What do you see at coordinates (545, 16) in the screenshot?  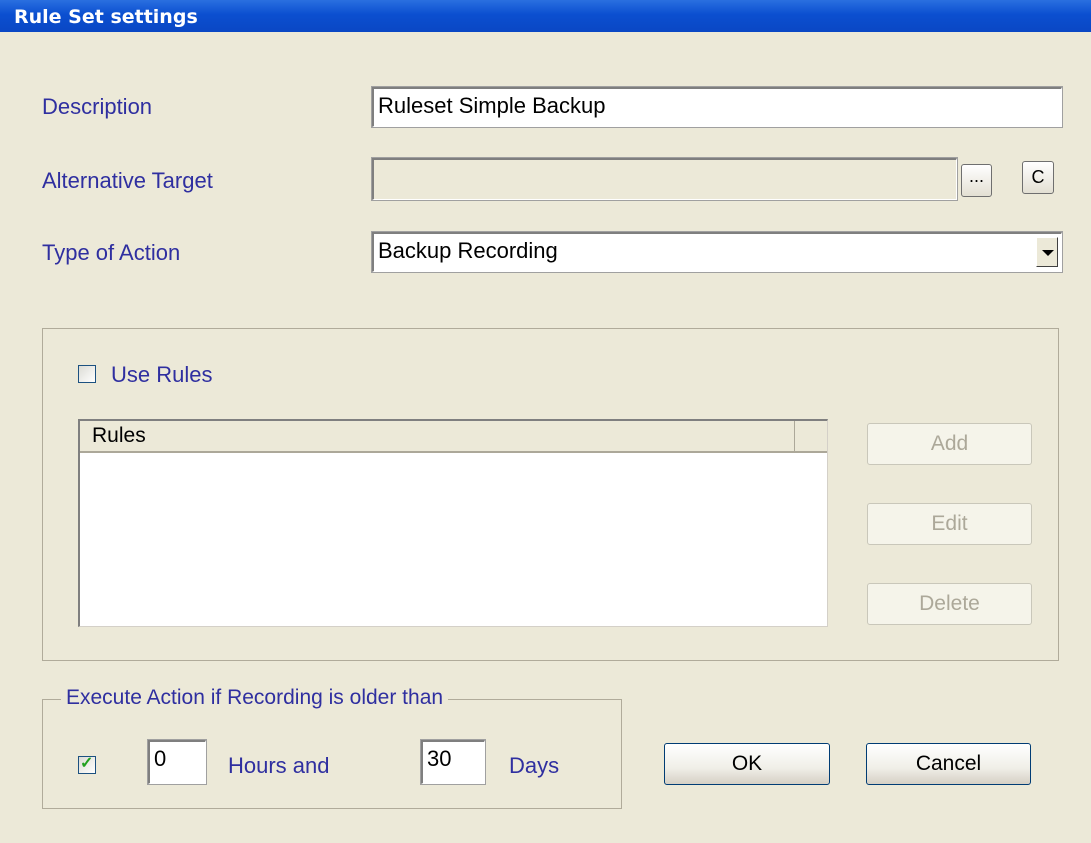 I see `title-bar: Rule Set settings` at bounding box center [545, 16].